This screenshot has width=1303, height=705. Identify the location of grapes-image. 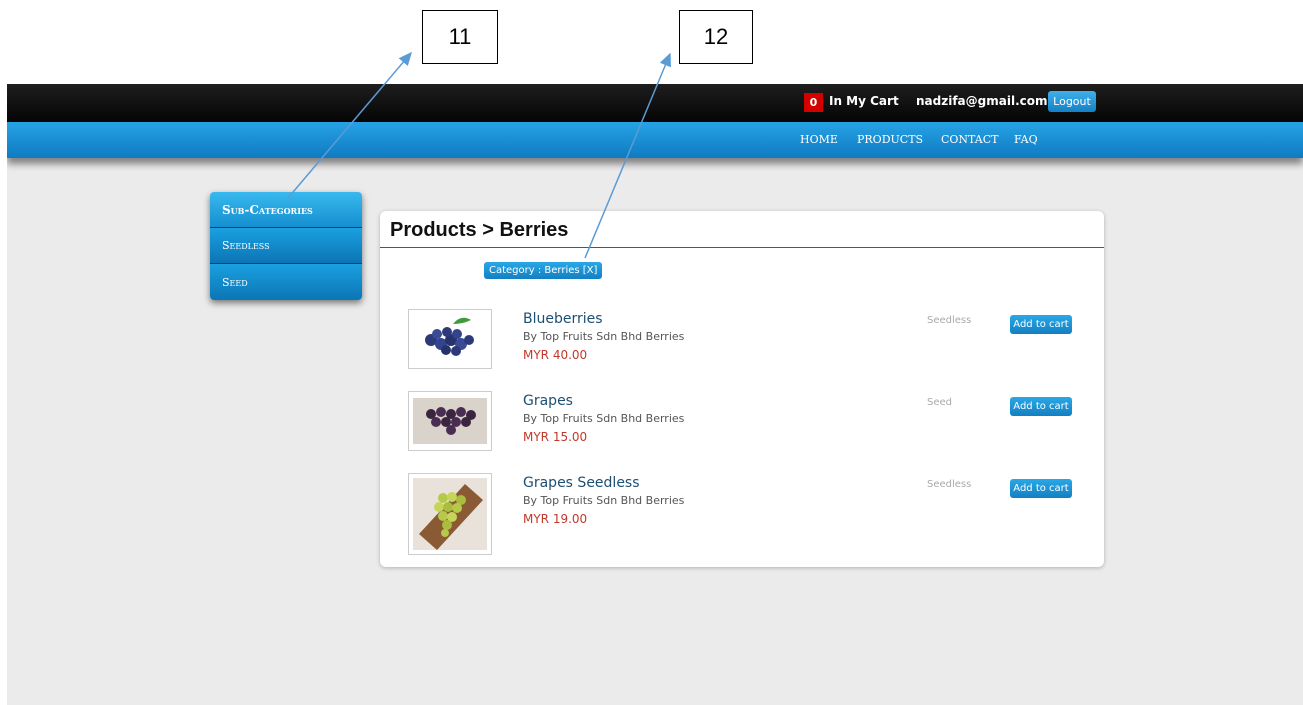
(450, 421).